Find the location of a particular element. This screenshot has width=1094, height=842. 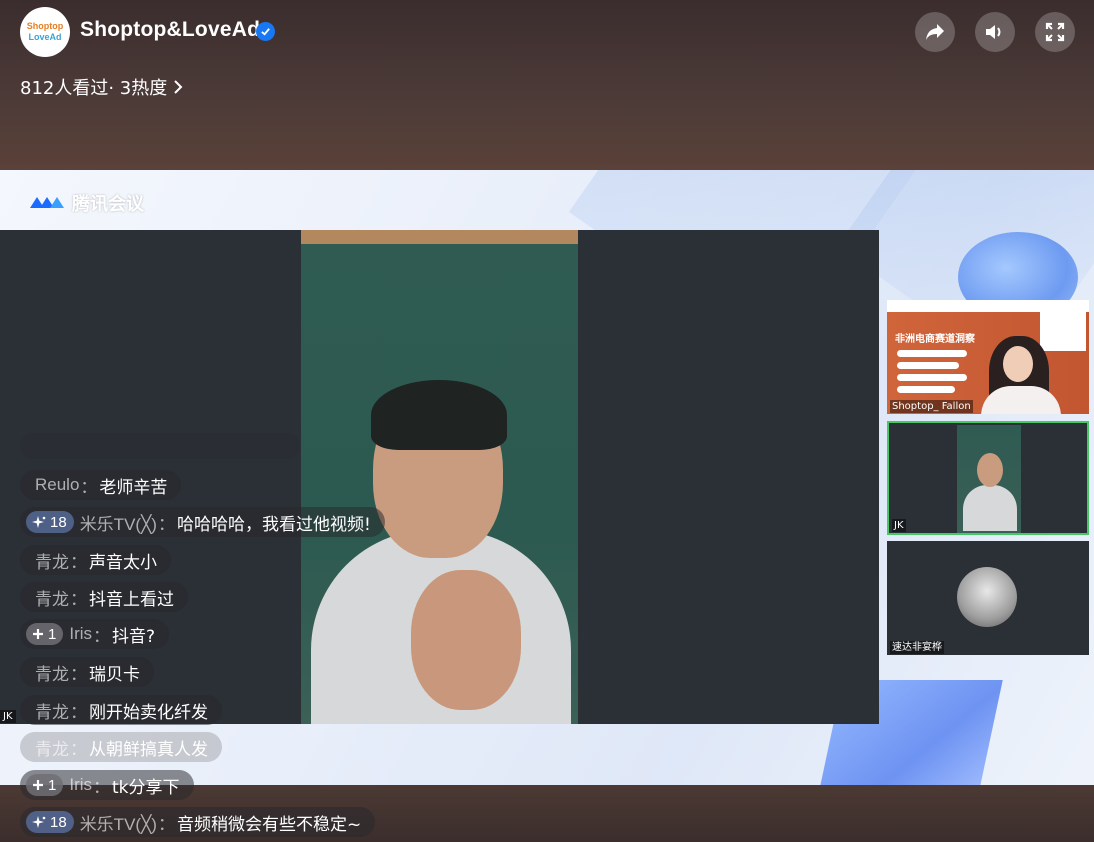

participant-thumbnail-active: JK is located at coordinates (988, 478).